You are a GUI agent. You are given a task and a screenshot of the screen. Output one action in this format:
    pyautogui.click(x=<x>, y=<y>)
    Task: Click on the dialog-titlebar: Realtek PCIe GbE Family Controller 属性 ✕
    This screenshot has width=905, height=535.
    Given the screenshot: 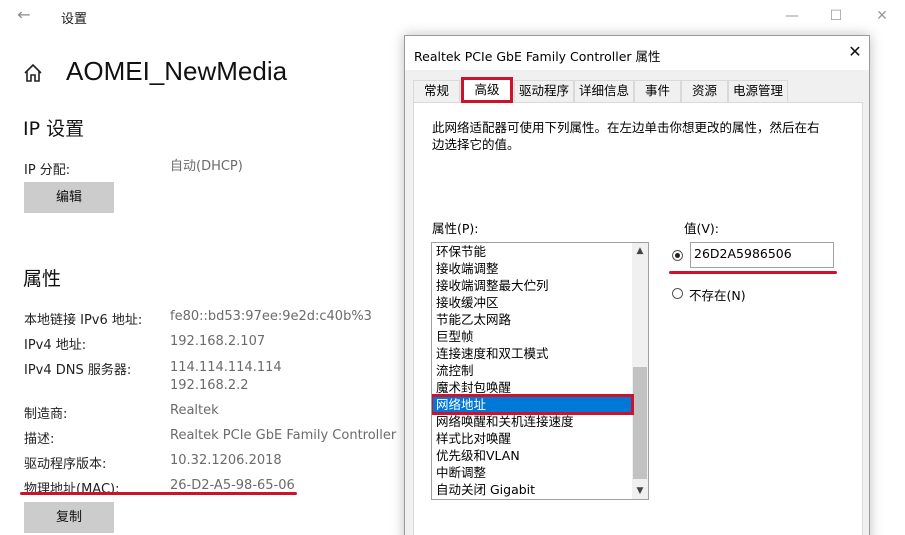 What is the action you would take?
    pyautogui.click(x=637, y=53)
    